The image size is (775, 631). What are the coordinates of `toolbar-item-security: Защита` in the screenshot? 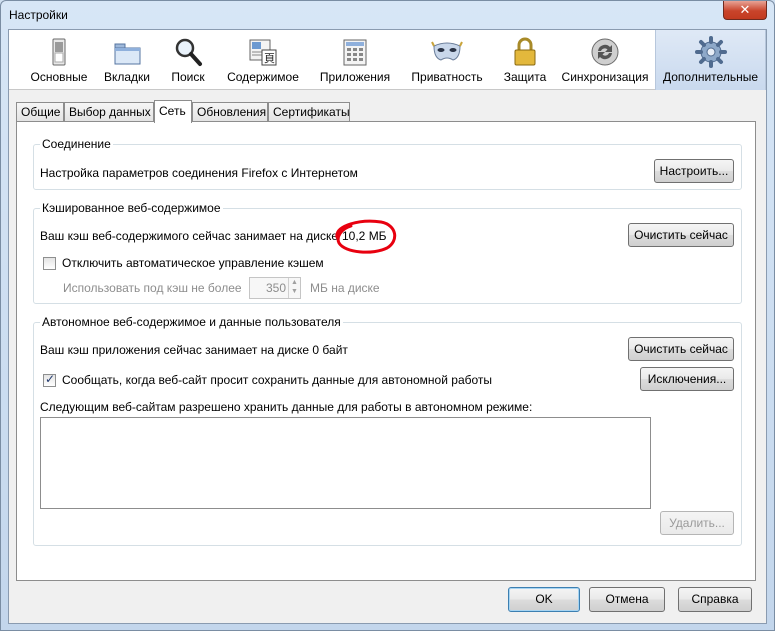 It's located at (525, 60).